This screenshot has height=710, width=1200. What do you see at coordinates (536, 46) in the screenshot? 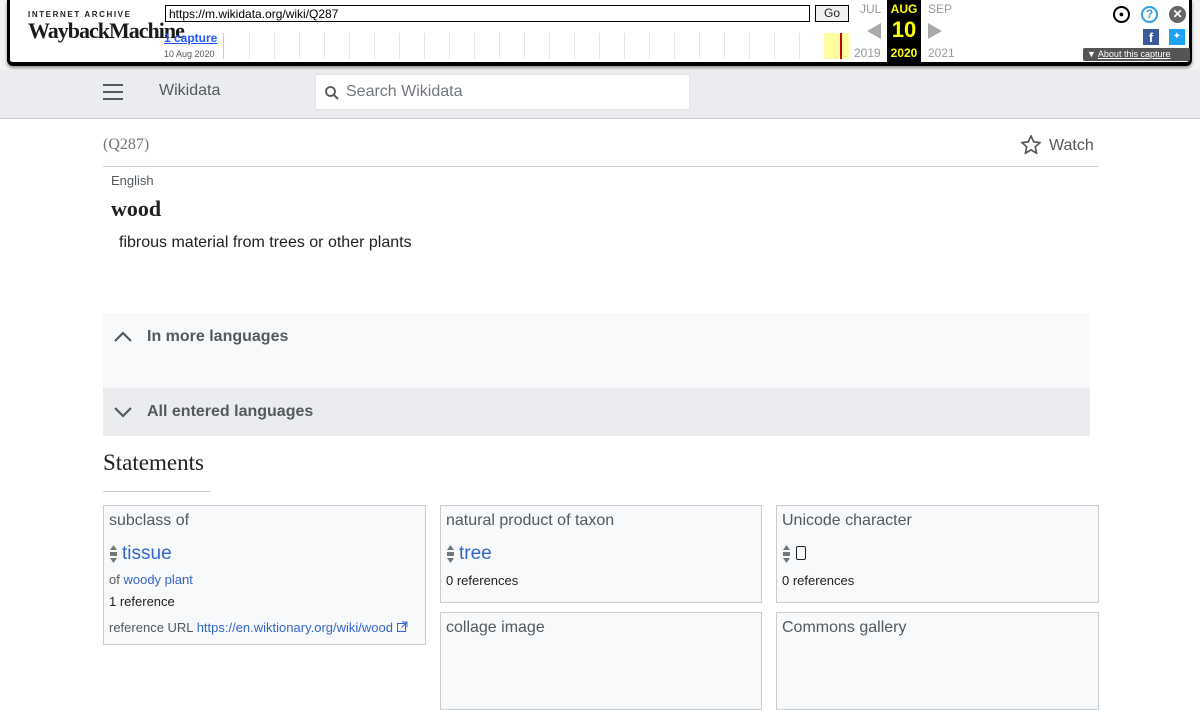
I see `wayback-sparkline` at bounding box center [536, 46].